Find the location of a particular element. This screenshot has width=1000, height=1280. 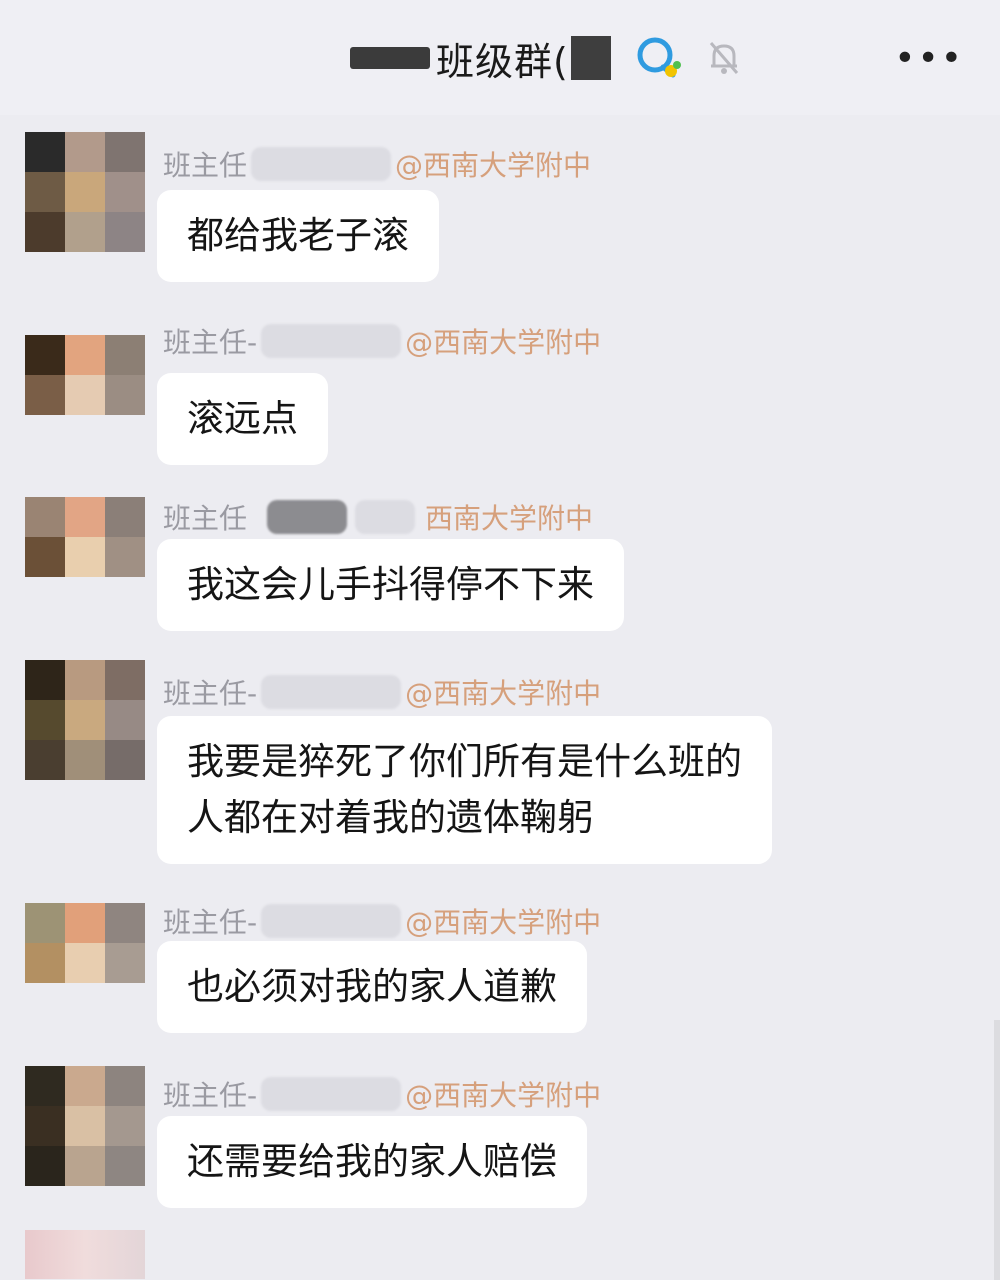

scrollbar is located at coordinates (997, 1150).